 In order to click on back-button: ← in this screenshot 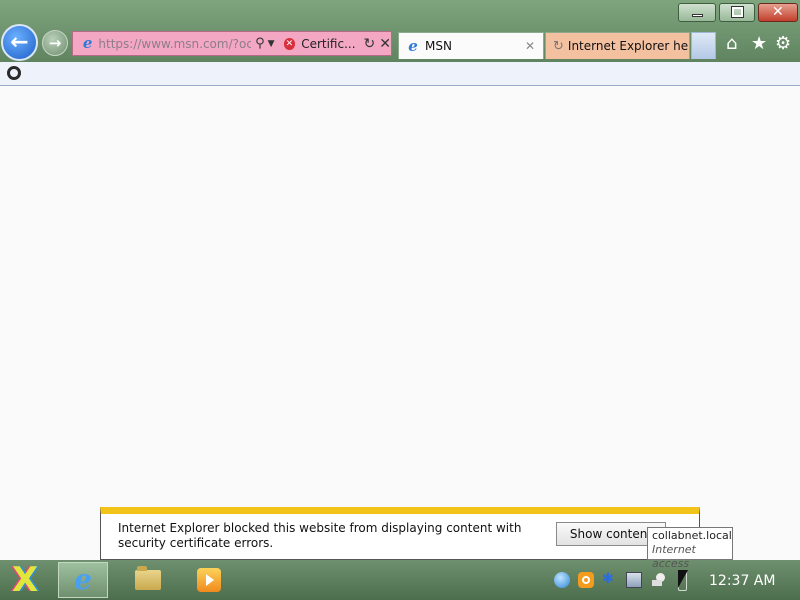, I will do `click(19, 42)`.